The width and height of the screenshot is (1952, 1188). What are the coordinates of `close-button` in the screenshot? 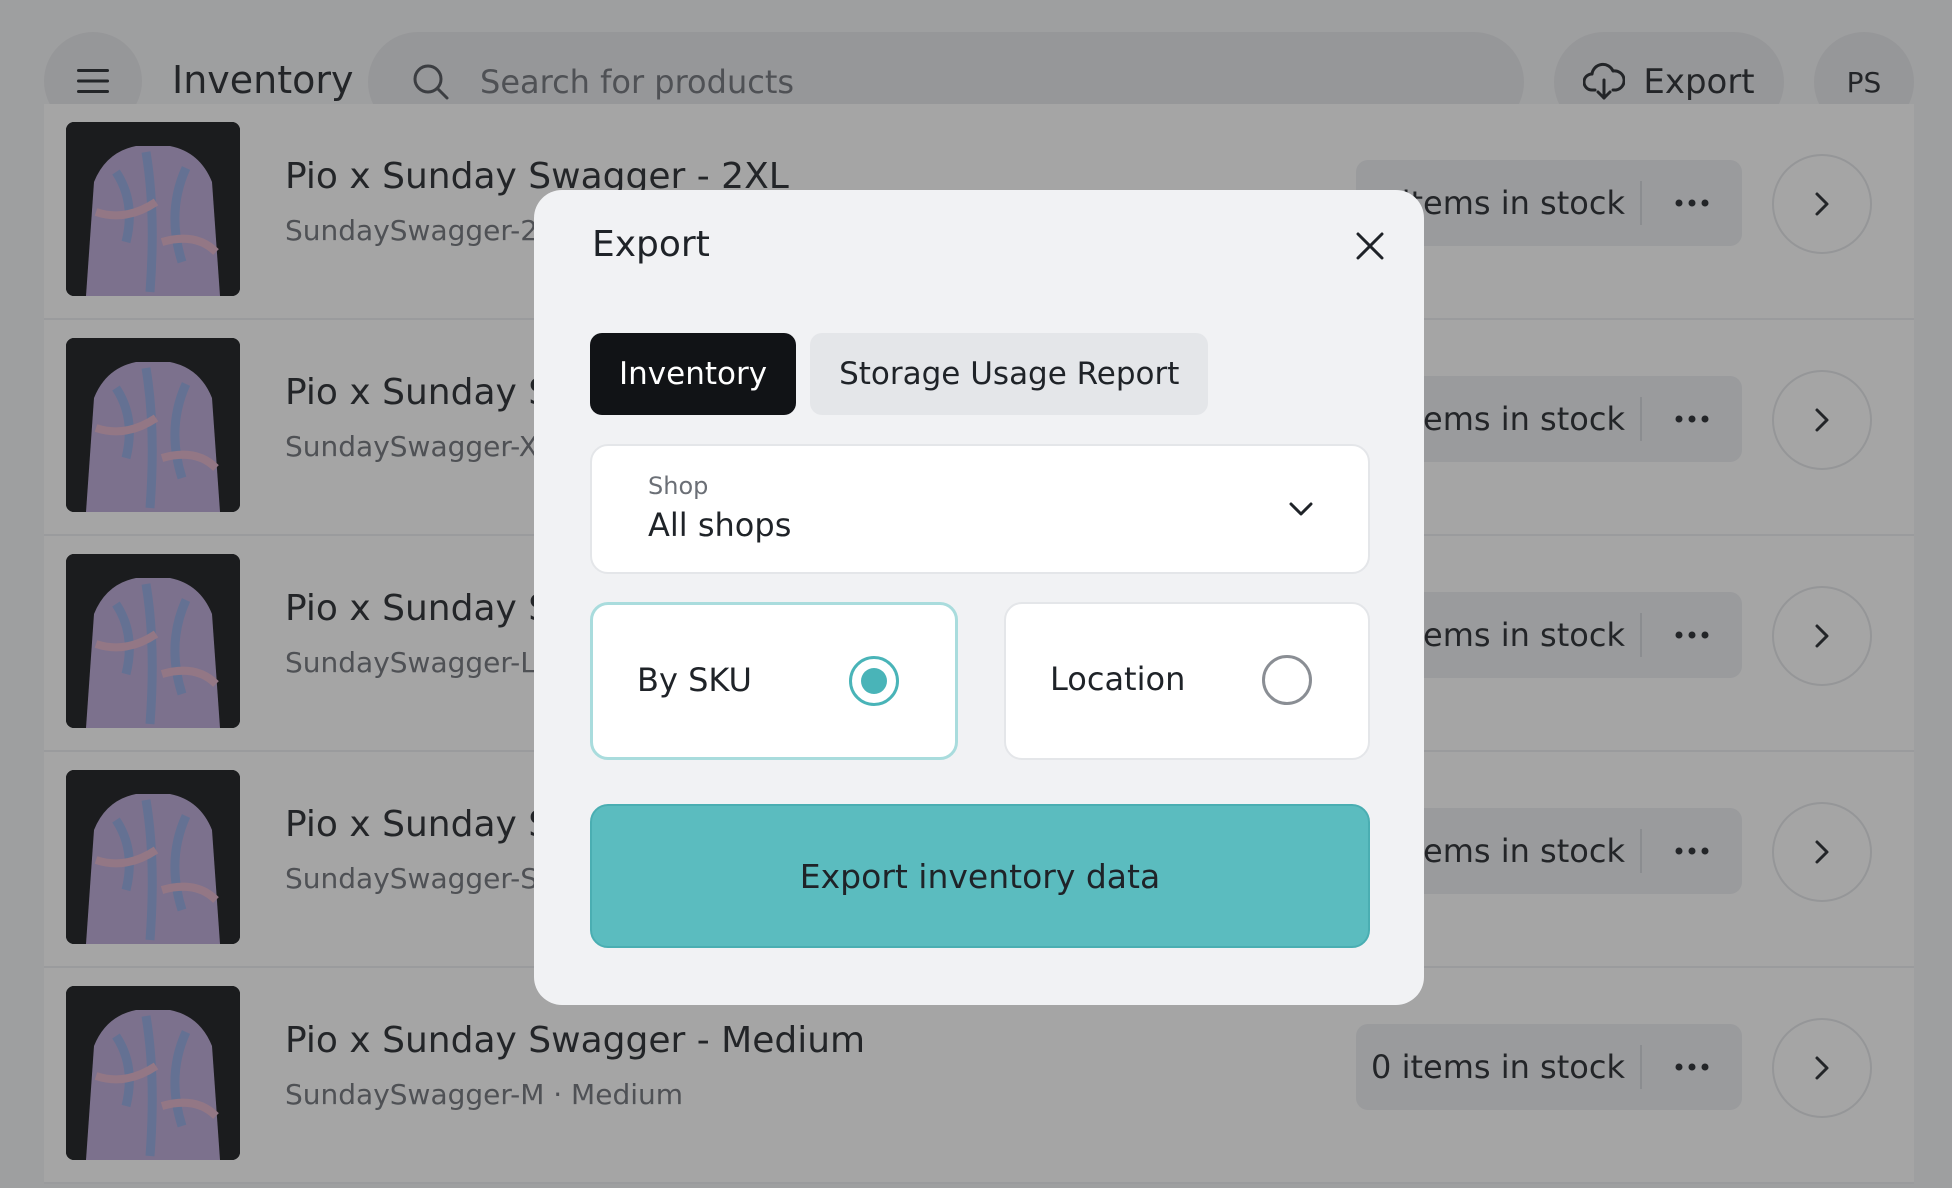 It's located at (1370, 246).